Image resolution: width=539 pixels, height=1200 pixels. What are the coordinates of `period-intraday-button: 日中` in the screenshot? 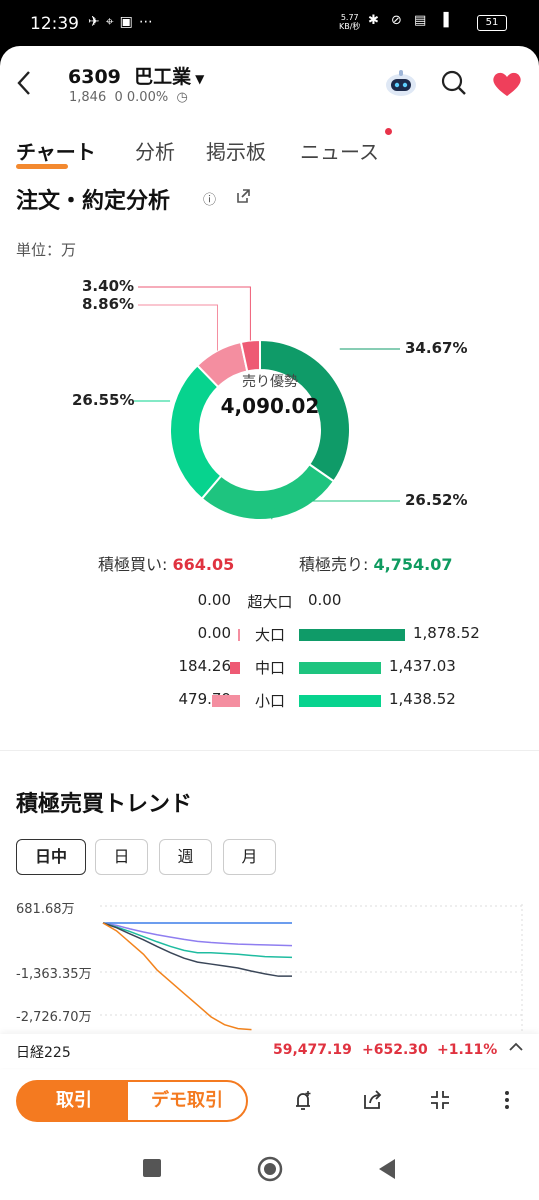 It's located at (51, 857).